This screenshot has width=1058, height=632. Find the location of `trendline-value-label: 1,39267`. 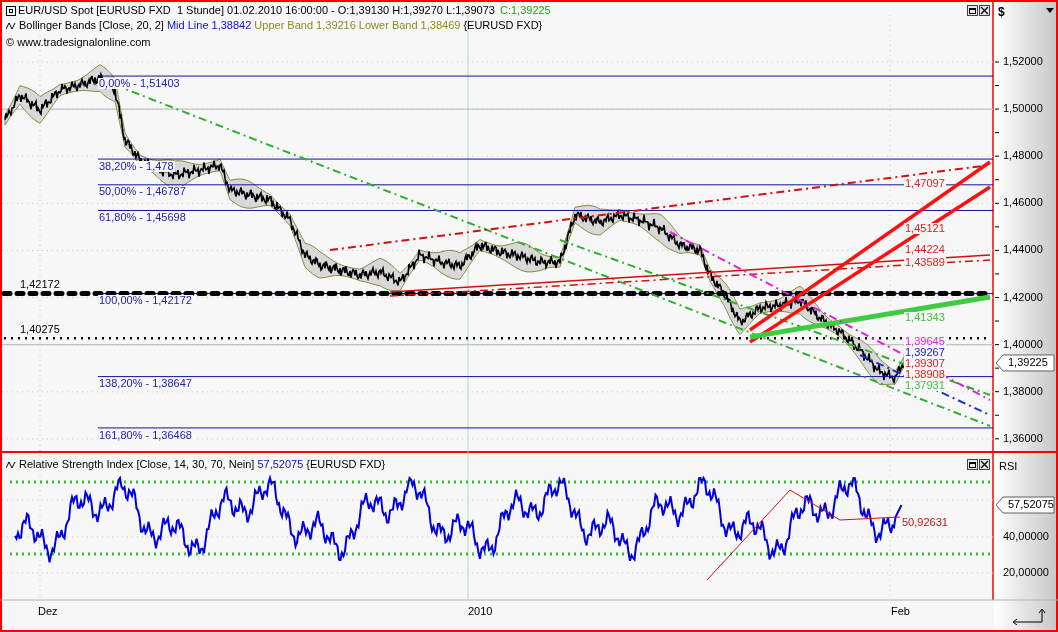

trendline-value-label: 1,39267 is located at coordinates (925, 352).